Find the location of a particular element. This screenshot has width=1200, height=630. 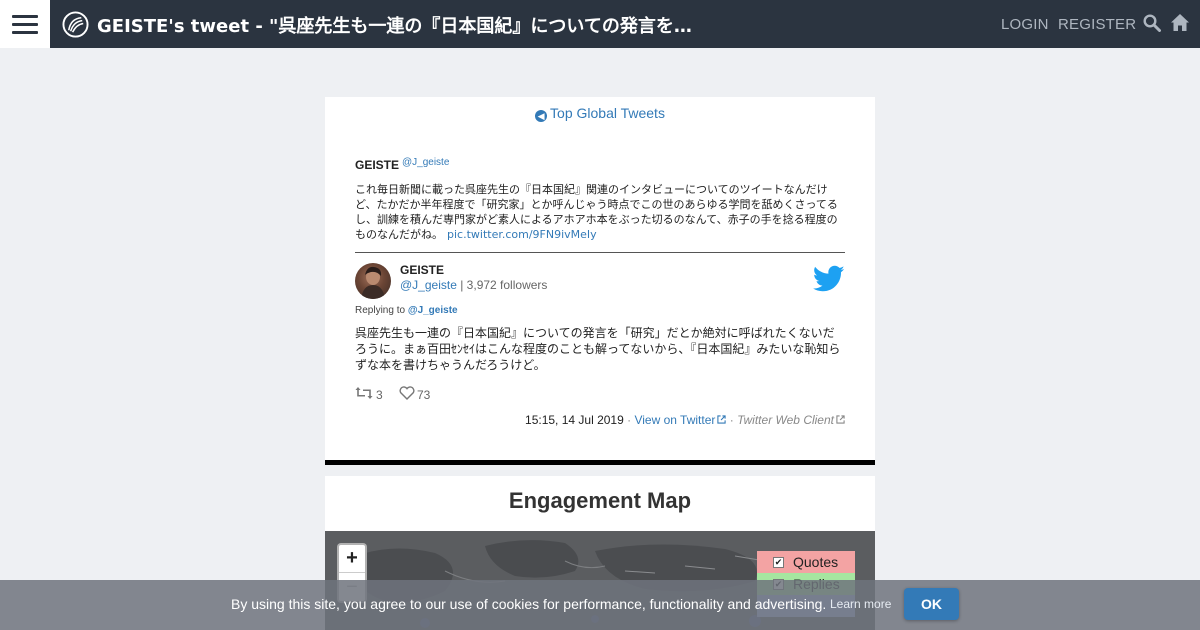

client-link: Twitter Web Client is located at coordinates (791, 420).